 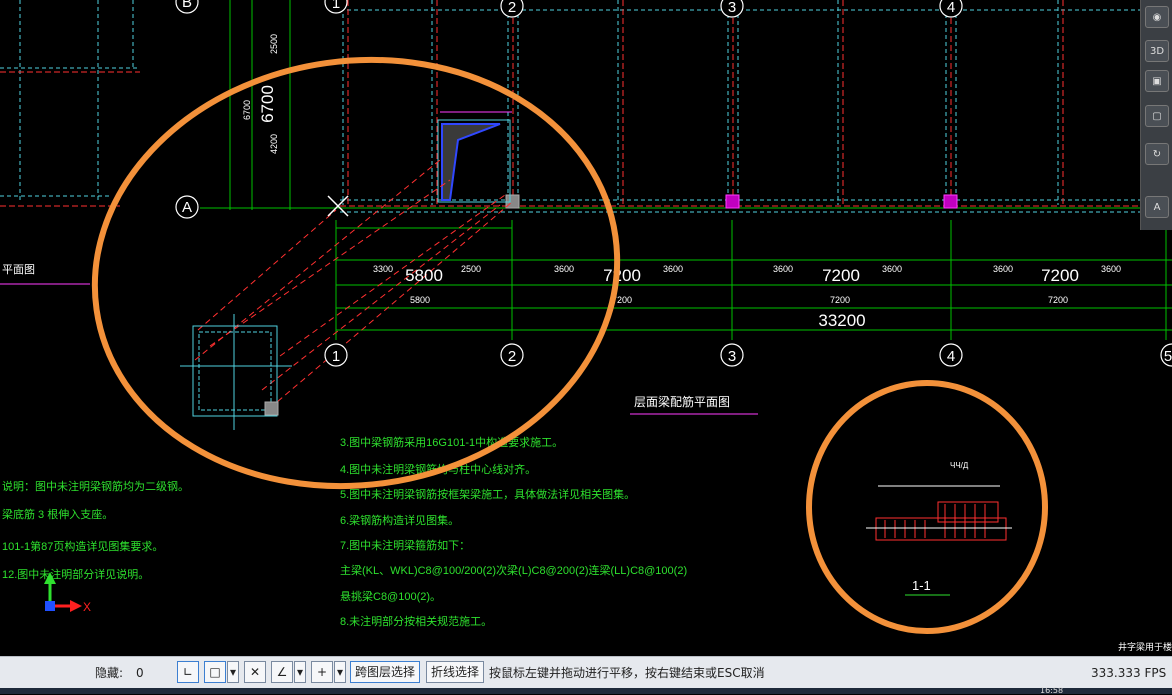 I want to click on axis-label-5: 5, so click(x=1168, y=356).